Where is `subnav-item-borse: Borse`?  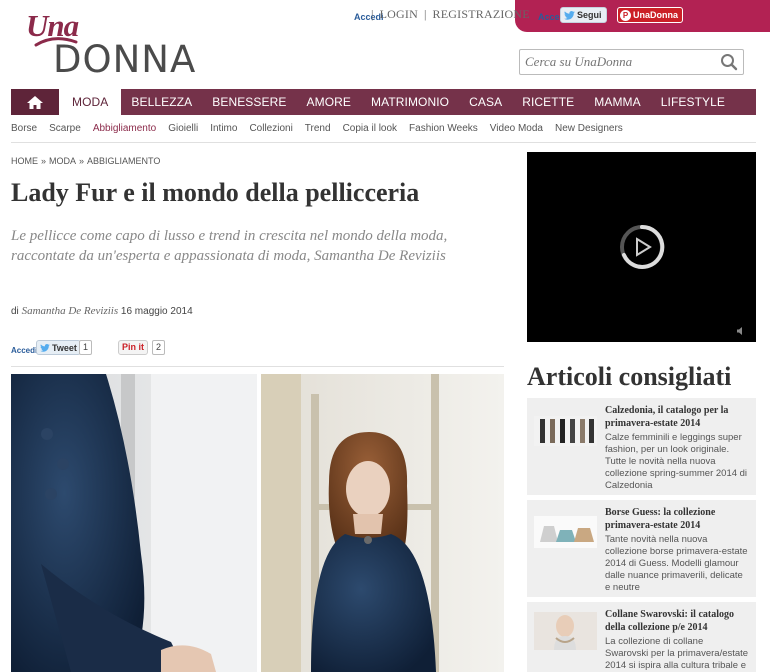
subnav-item-borse: Borse is located at coordinates (24, 128).